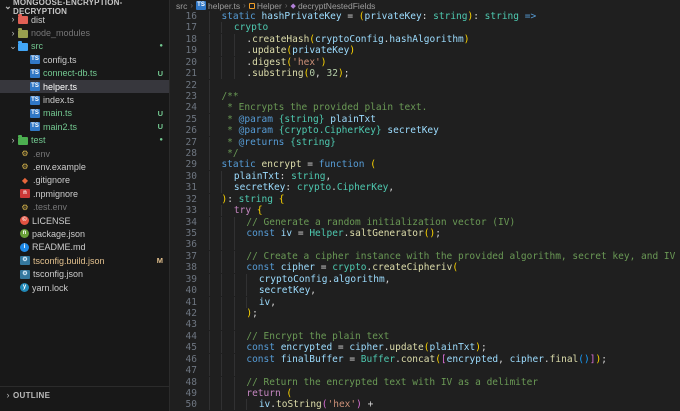 The image size is (680, 411). Describe the element at coordinates (184, 96) in the screenshot. I see `line-number: 23` at that location.